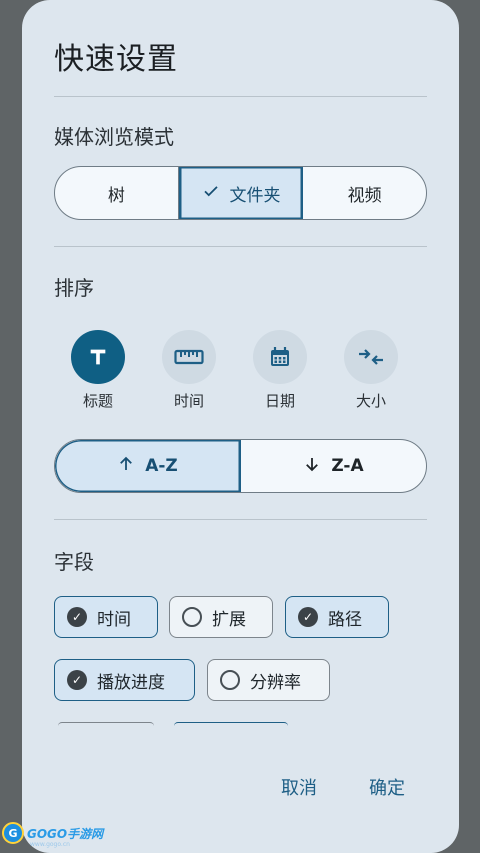  I want to click on browse-mode-label: 媒体浏览模式, so click(114, 137).